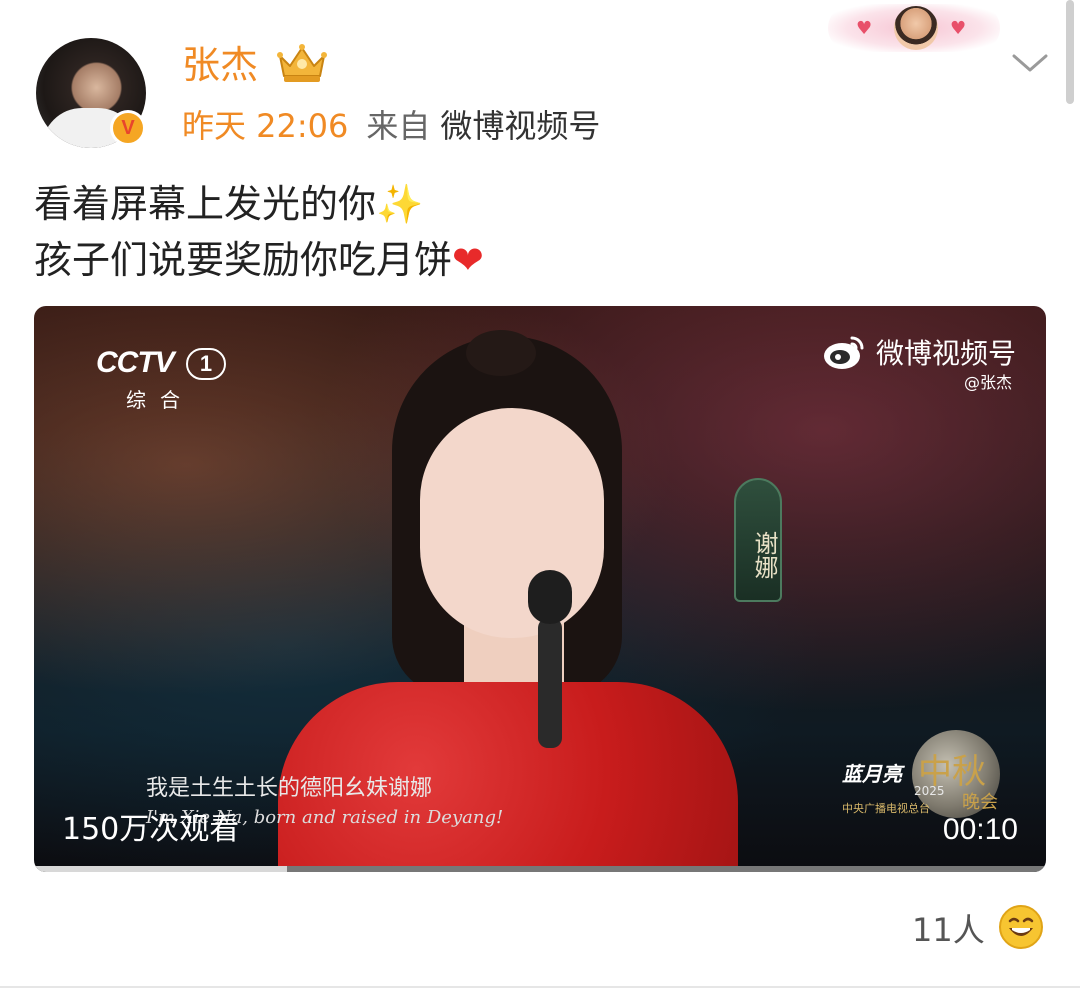 This screenshot has width=1080, height=1008. I want to click on watermark-handle: @张杰, so click(988, 382).